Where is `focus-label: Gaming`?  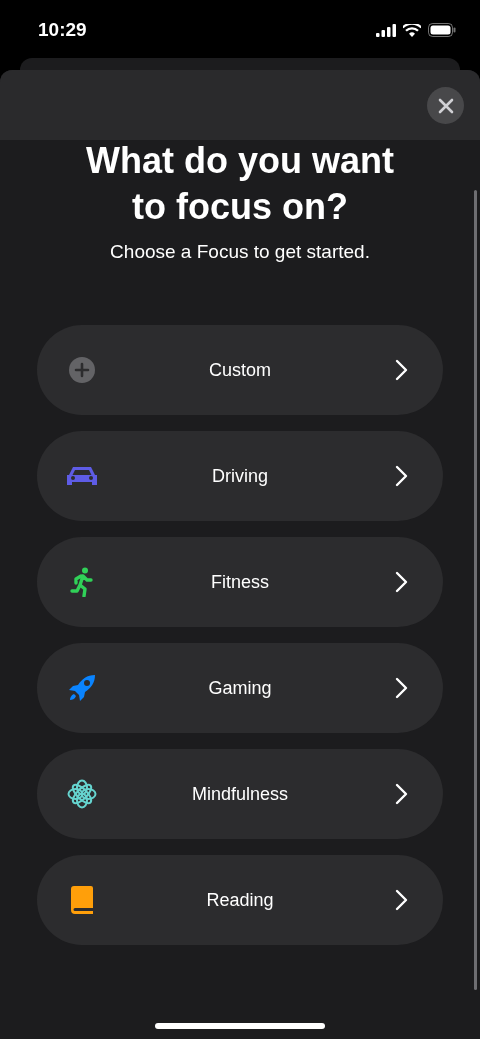
focus-label: Gaming is located at coordinates (240, 688).